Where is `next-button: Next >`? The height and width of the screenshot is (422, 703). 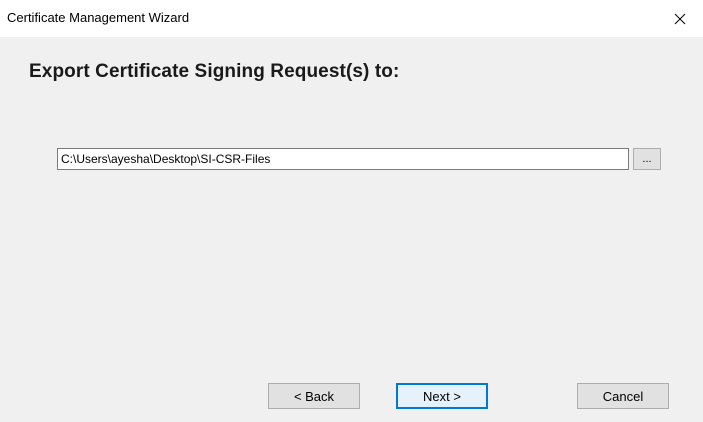
next-button: Next > is located at coordinates (442, 396).